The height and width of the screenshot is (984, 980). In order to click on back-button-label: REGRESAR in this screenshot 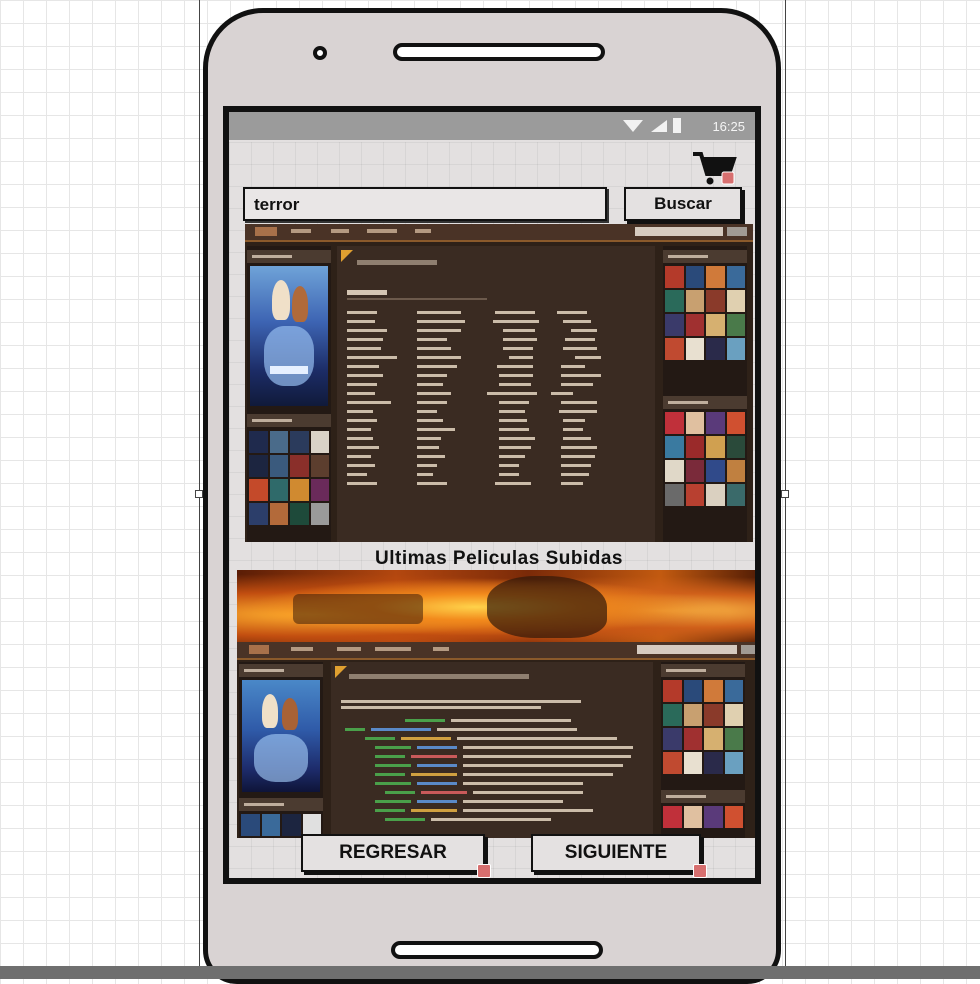, I will do `click(393, 852)`.